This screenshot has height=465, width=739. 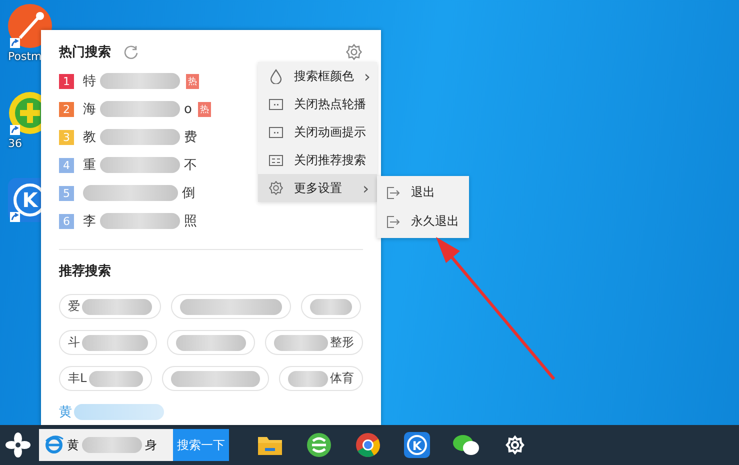 I want to click on search-tag: 体育, so click(x=321, y=378).